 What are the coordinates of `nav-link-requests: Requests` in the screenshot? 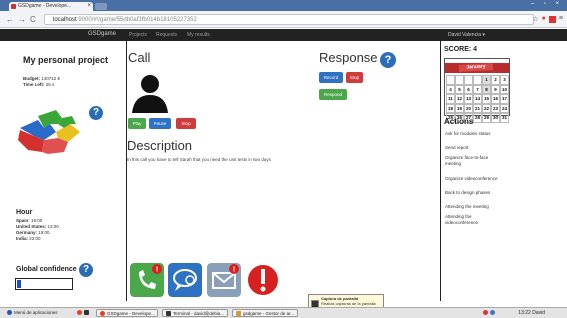 It's located at (166, 35).